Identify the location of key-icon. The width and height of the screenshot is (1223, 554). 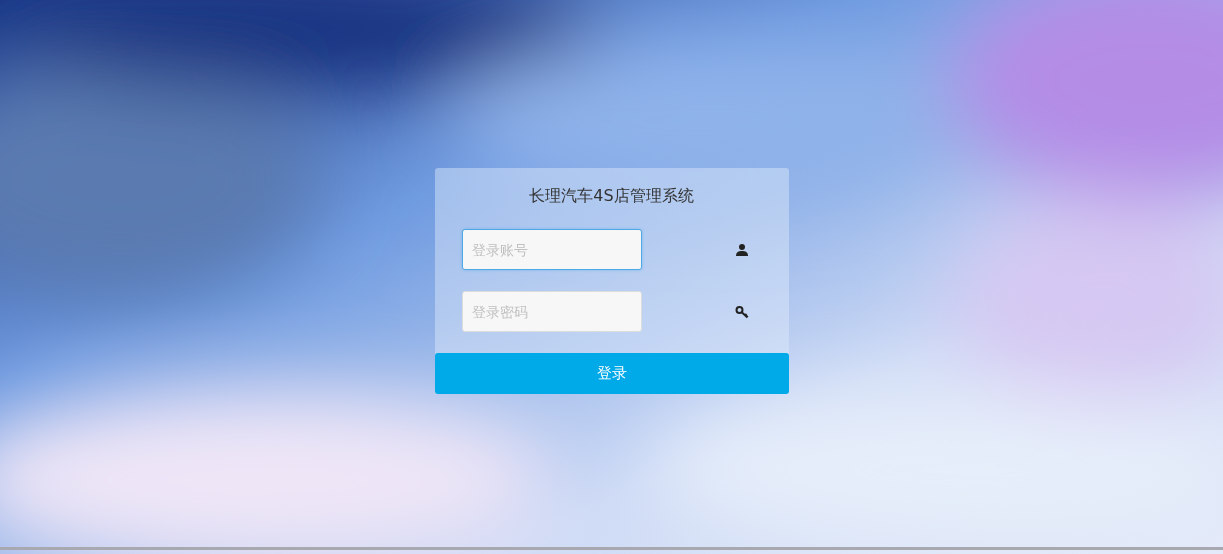
(741, 311).